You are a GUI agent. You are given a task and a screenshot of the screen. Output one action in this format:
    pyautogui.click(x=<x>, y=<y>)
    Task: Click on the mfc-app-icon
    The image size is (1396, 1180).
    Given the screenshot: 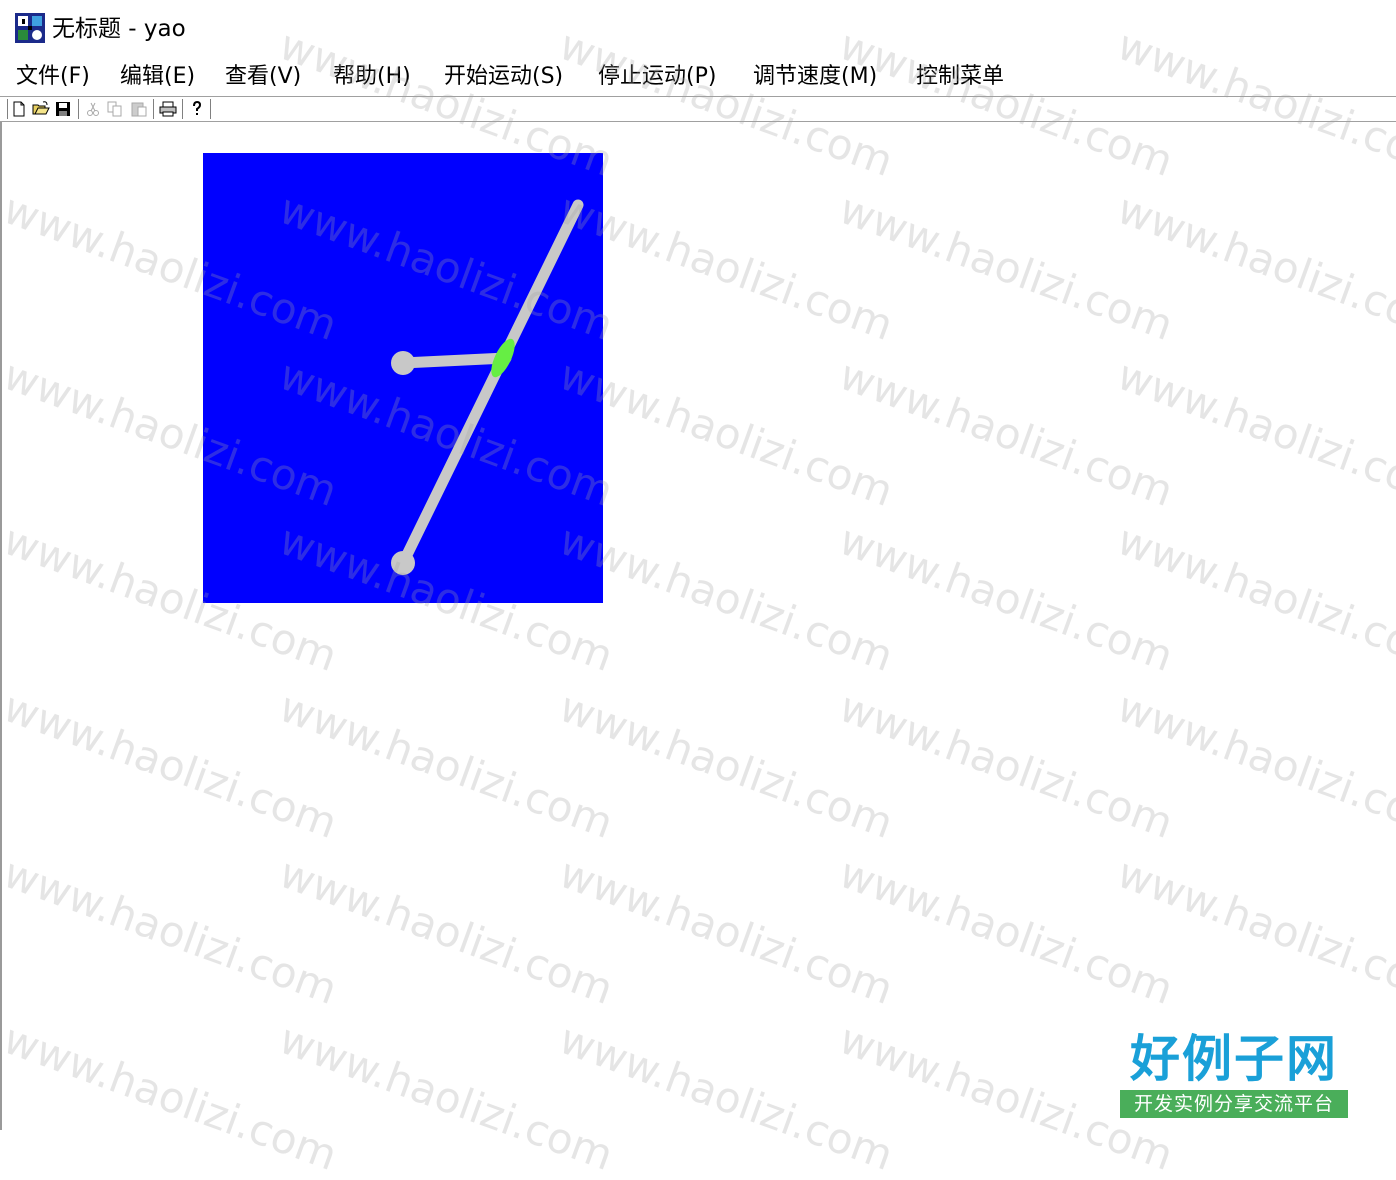 What is the action you would take?
    pyautogui.click(x=30, y=28)
    